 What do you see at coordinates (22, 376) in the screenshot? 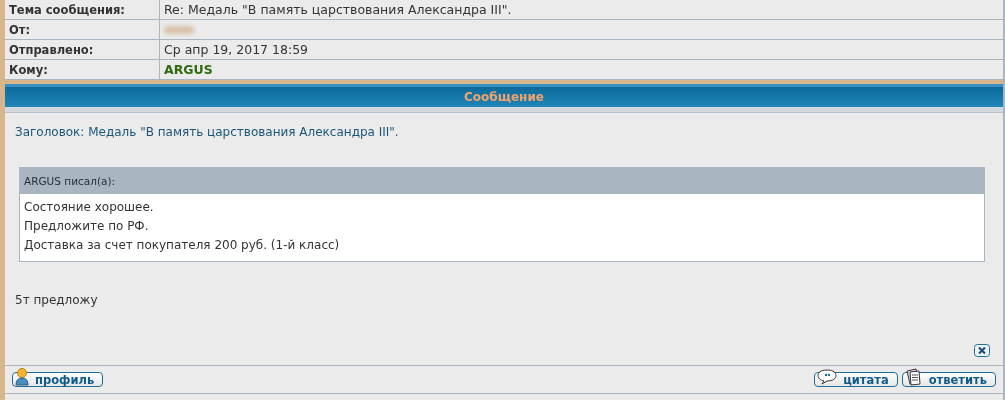
I see `user-icon` at bounding box center [22, 376].